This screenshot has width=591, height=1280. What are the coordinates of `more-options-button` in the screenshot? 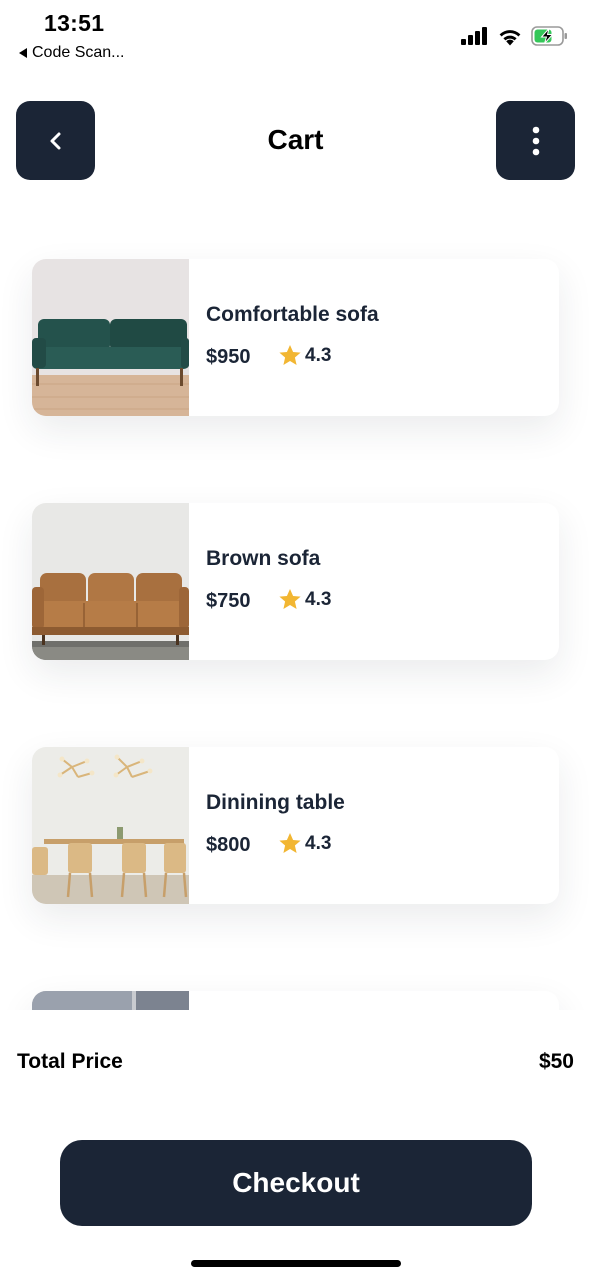 It's located at (535, 140).